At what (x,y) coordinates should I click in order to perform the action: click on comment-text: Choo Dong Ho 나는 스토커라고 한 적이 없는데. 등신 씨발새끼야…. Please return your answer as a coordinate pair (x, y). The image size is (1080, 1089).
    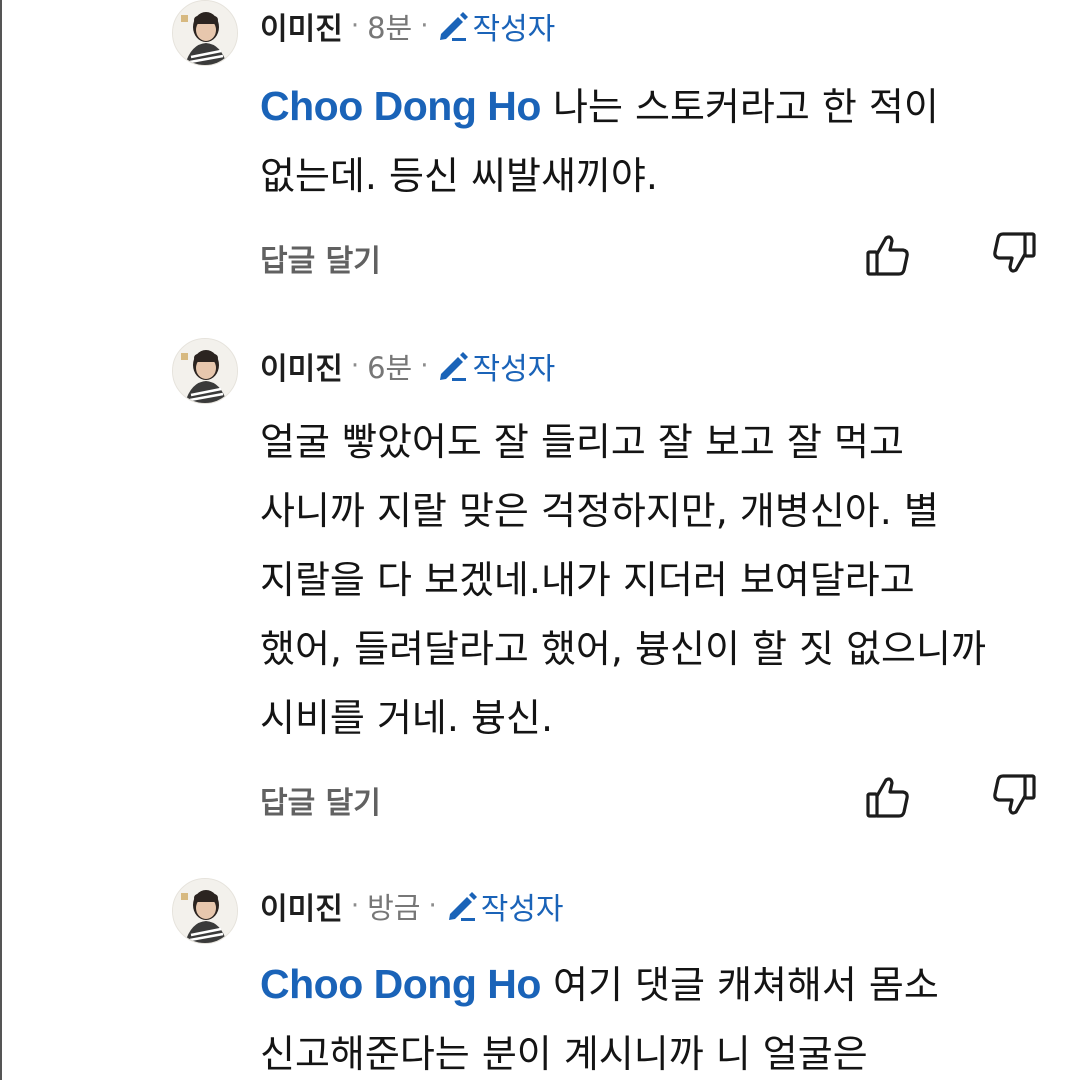
    Looking at the image, I should click on (660, 141).